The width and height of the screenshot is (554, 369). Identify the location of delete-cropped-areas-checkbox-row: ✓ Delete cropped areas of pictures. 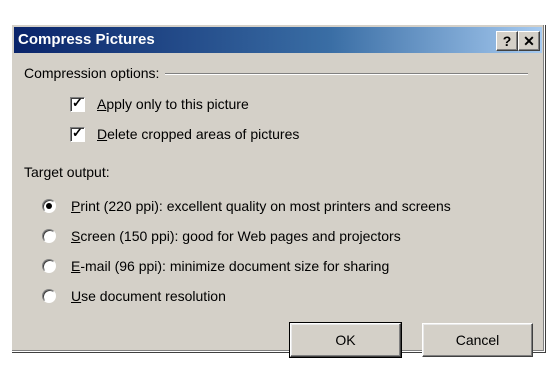
(185, 133).